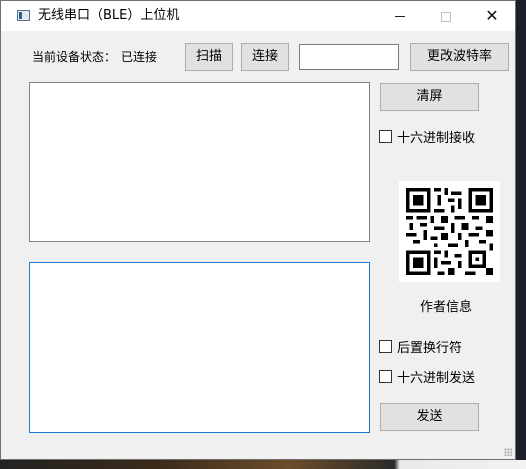  Describe the element at coordinates (436, 378) in the screenshot. I see `hex-send-label: 十六进制发送` at that location.